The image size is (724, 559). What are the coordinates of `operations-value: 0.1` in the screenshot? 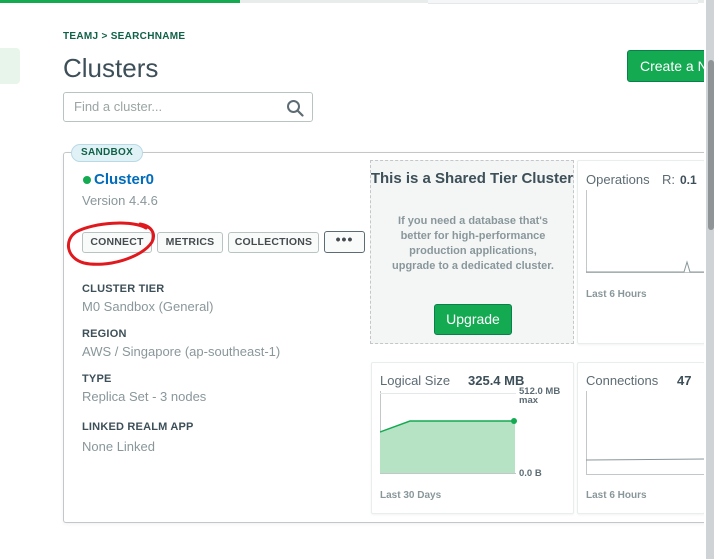 It's located at (688, 180).